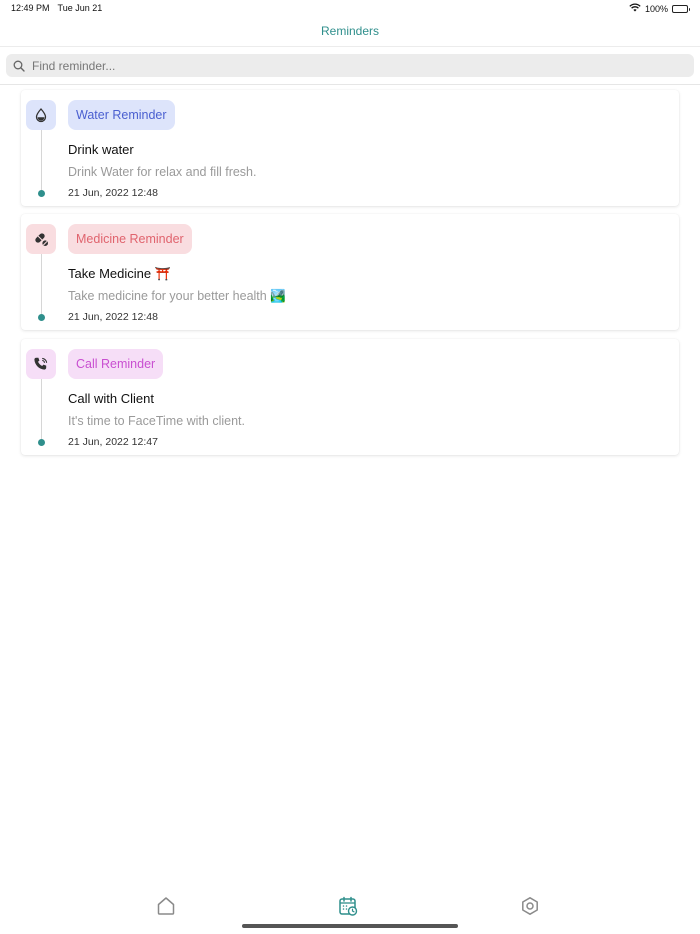 The height and width of the screenshot is (934, 700). I want to click on calendar-clock-icon, so click(348, 906).